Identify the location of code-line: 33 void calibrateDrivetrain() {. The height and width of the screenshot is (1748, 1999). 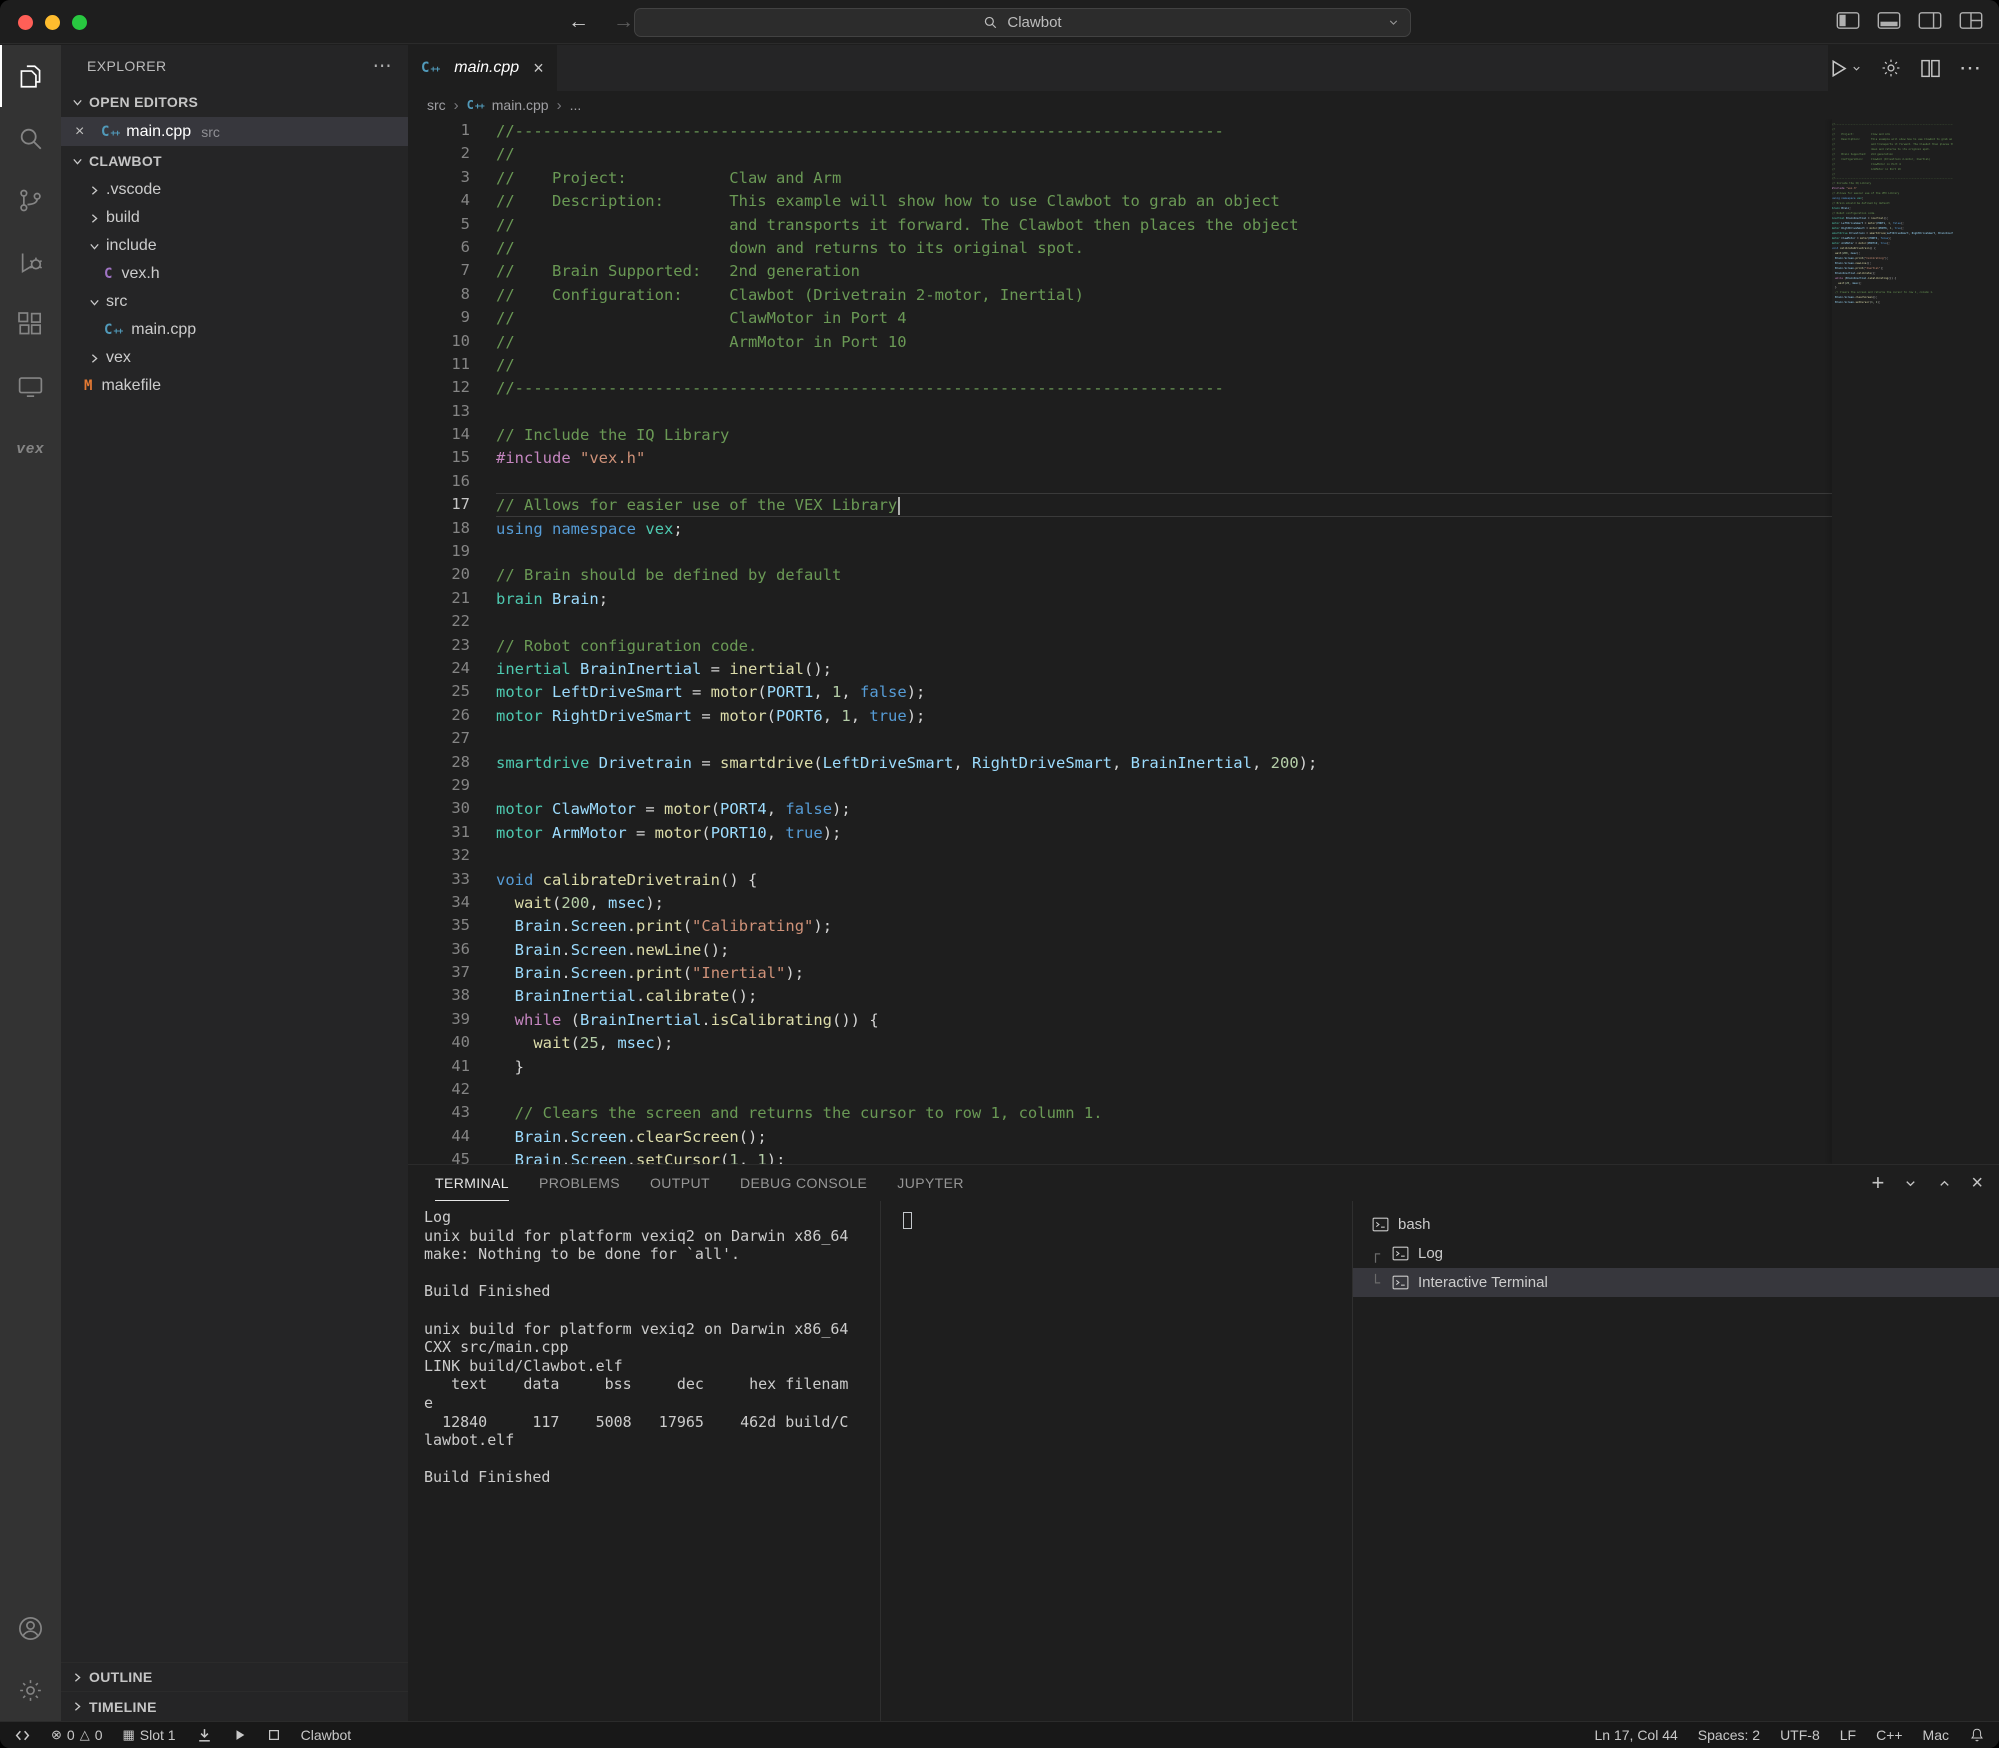
(1120, 879).